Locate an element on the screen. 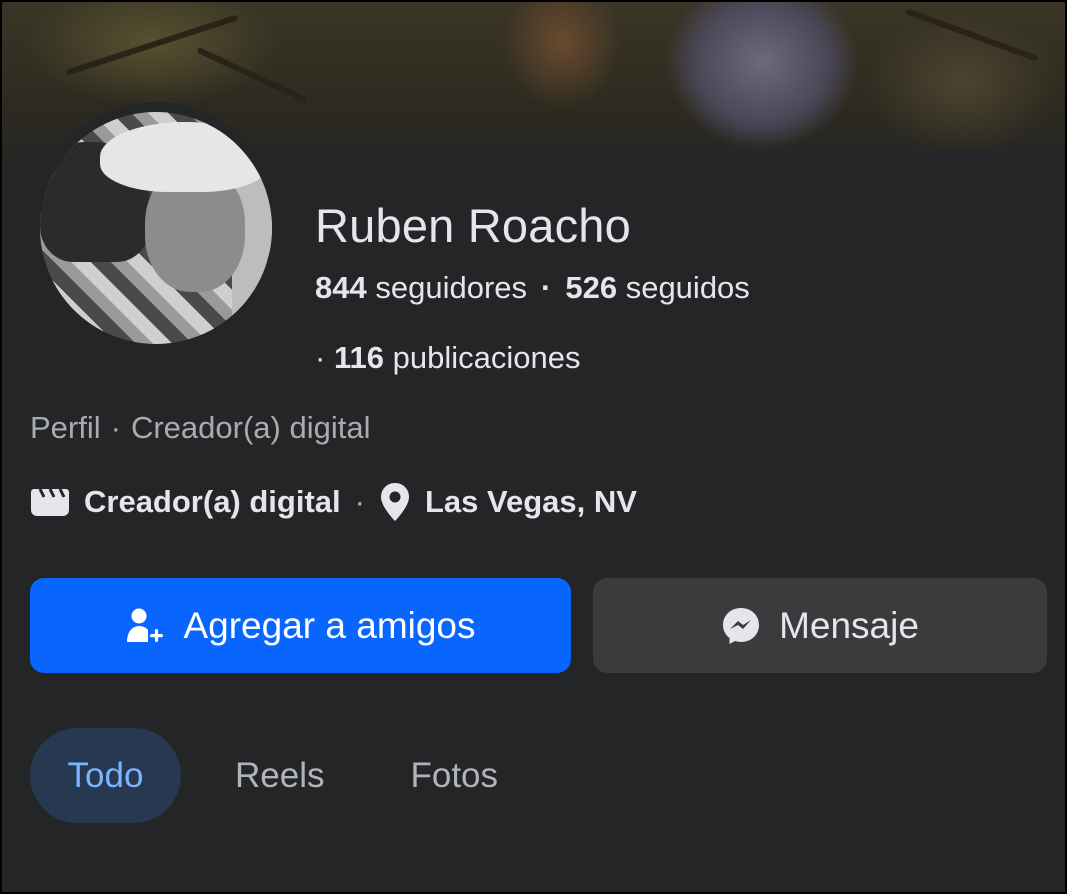 The height and width of the screenshot is (894, 1067). profile-avatar is located at coordinates (156, 228).